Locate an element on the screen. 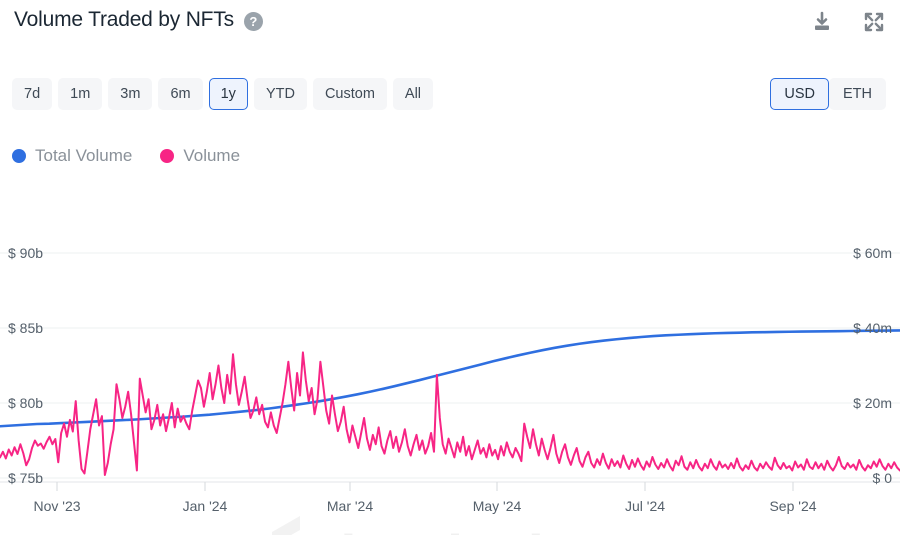 The height and width of the screenshot is (535, 900). legend-item-volume: Volume is located at coordinates (200, 156).